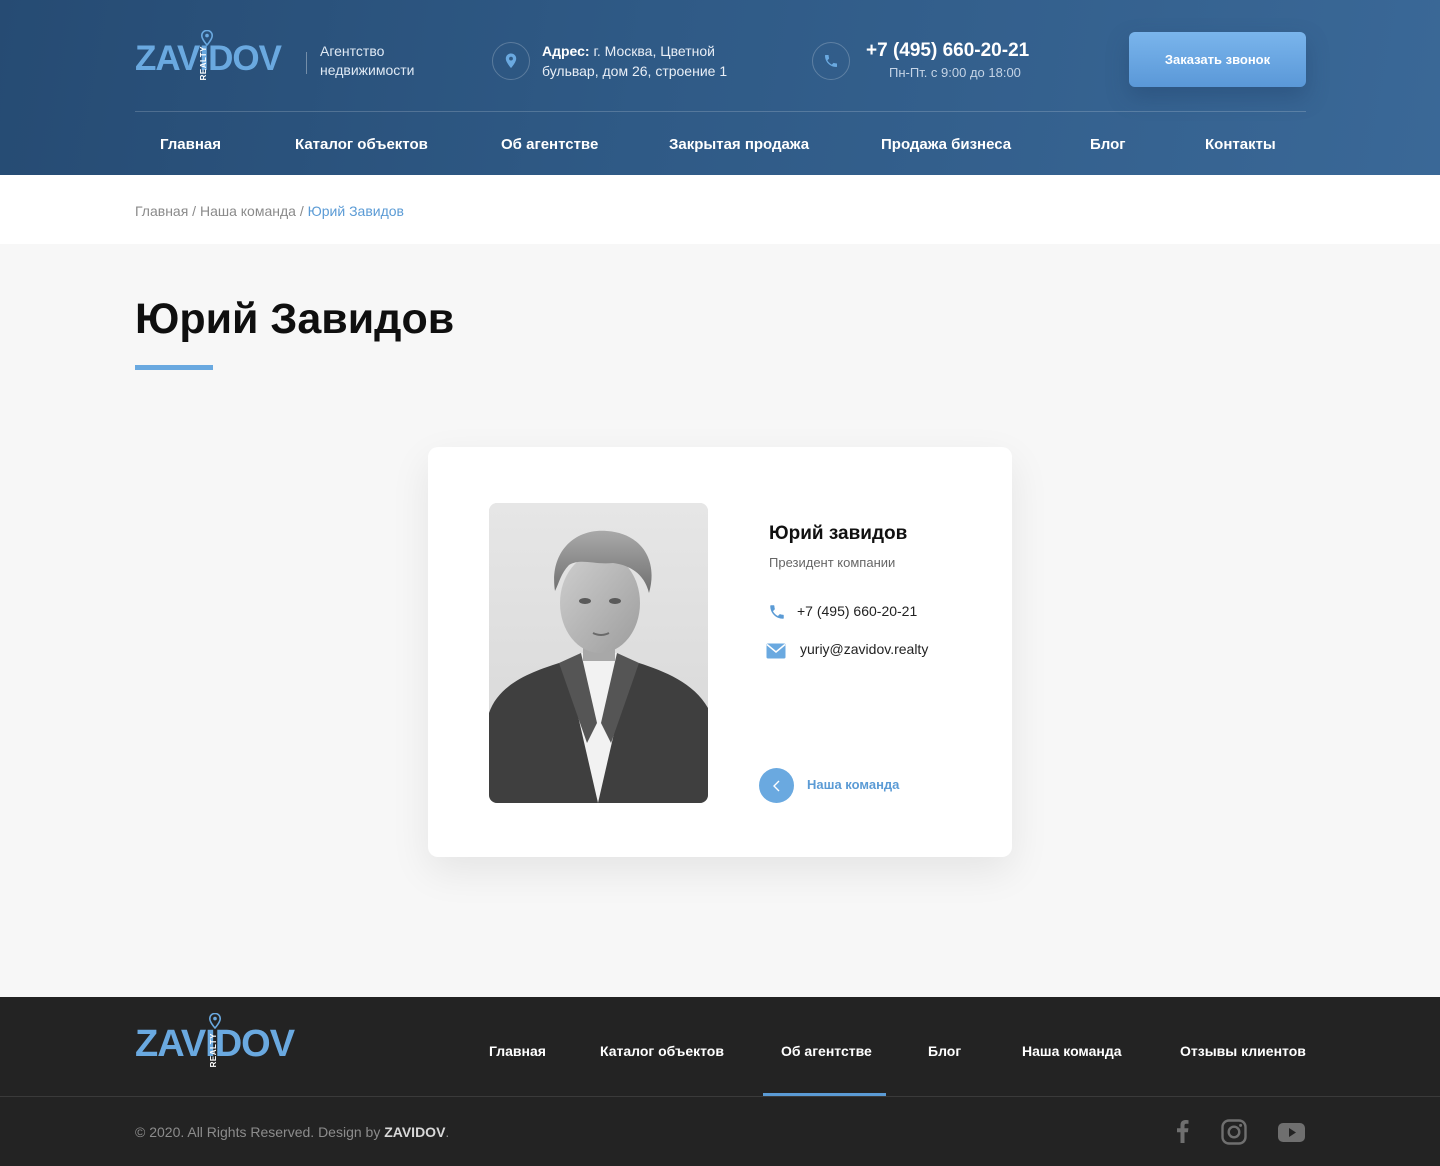  I want to click on breadcrumb-home: Главная, so click(161, 211).